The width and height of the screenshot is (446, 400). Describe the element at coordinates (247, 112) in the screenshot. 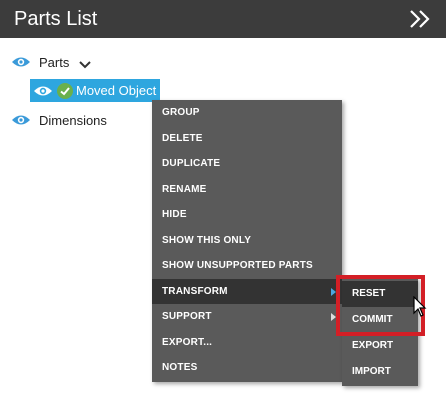

I see `menu-item-group: GROUP` at that location.